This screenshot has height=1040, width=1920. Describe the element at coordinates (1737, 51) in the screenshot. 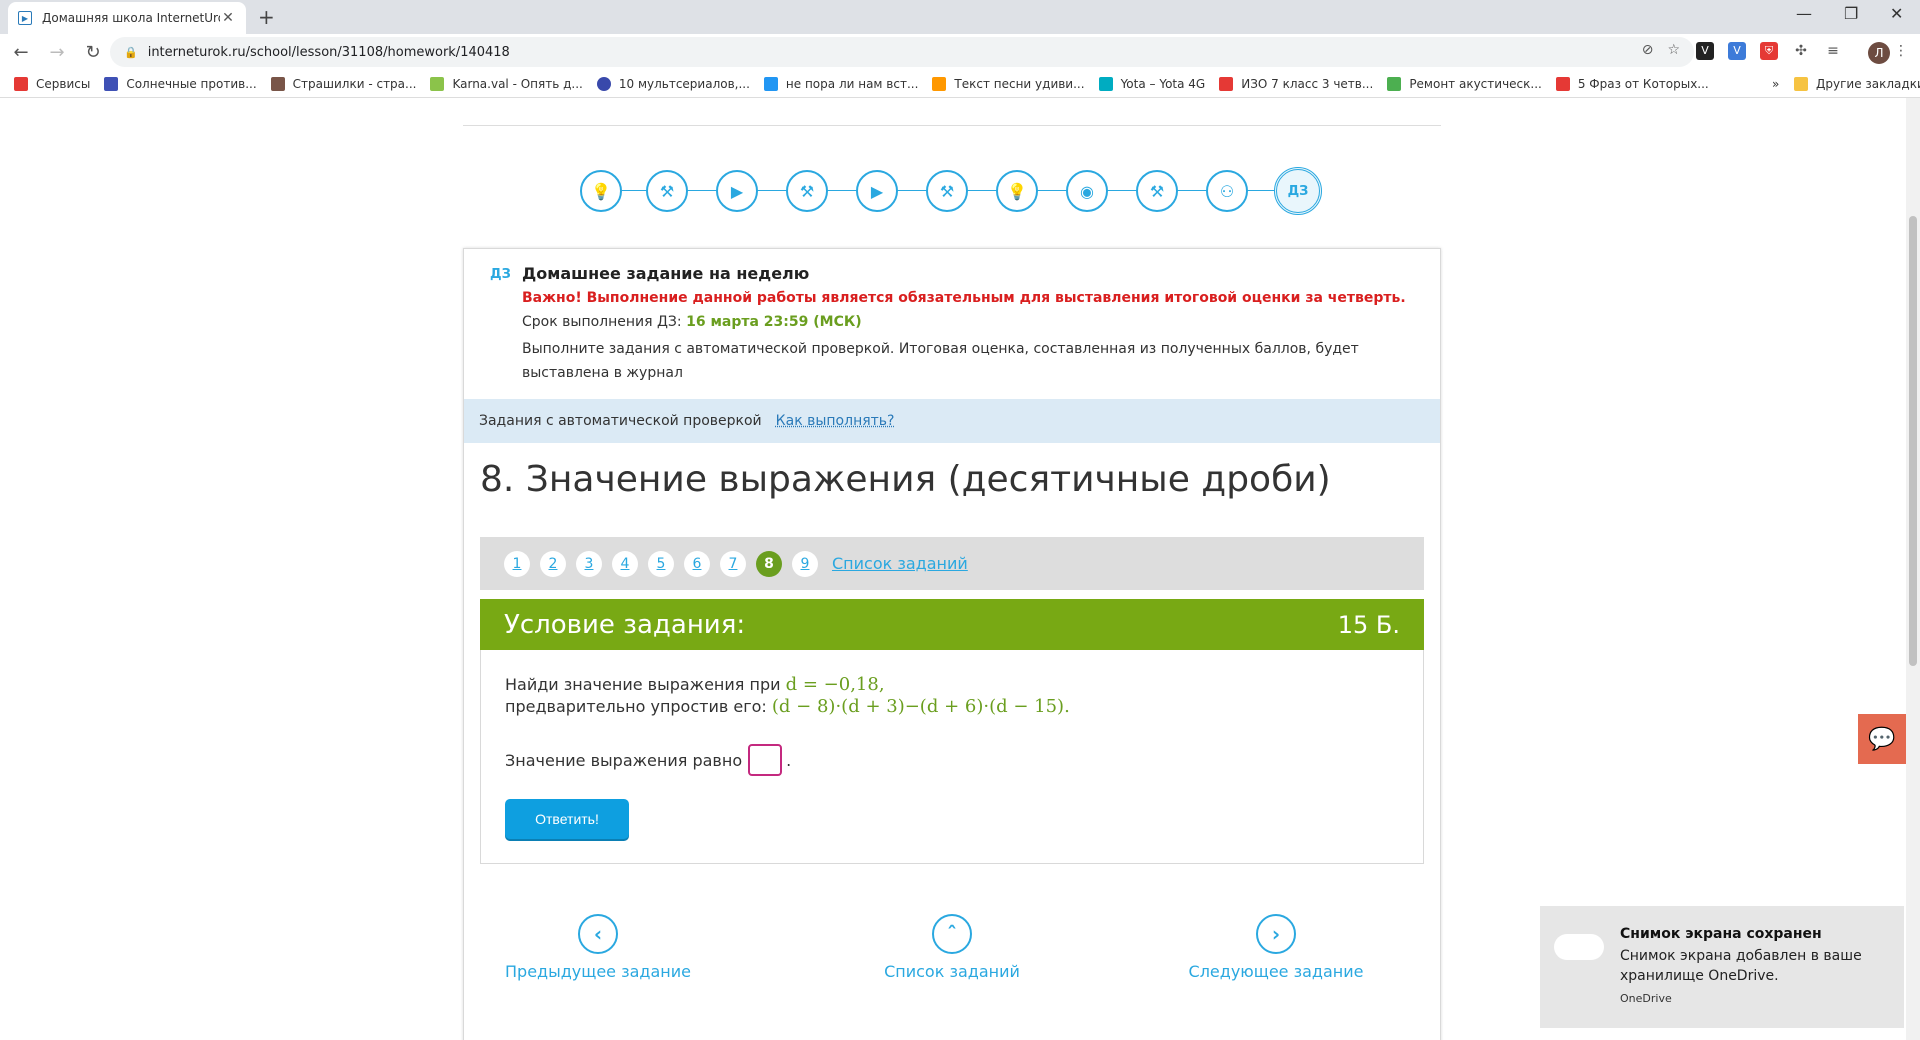

I see `extension-v2-icon: V` at that location.